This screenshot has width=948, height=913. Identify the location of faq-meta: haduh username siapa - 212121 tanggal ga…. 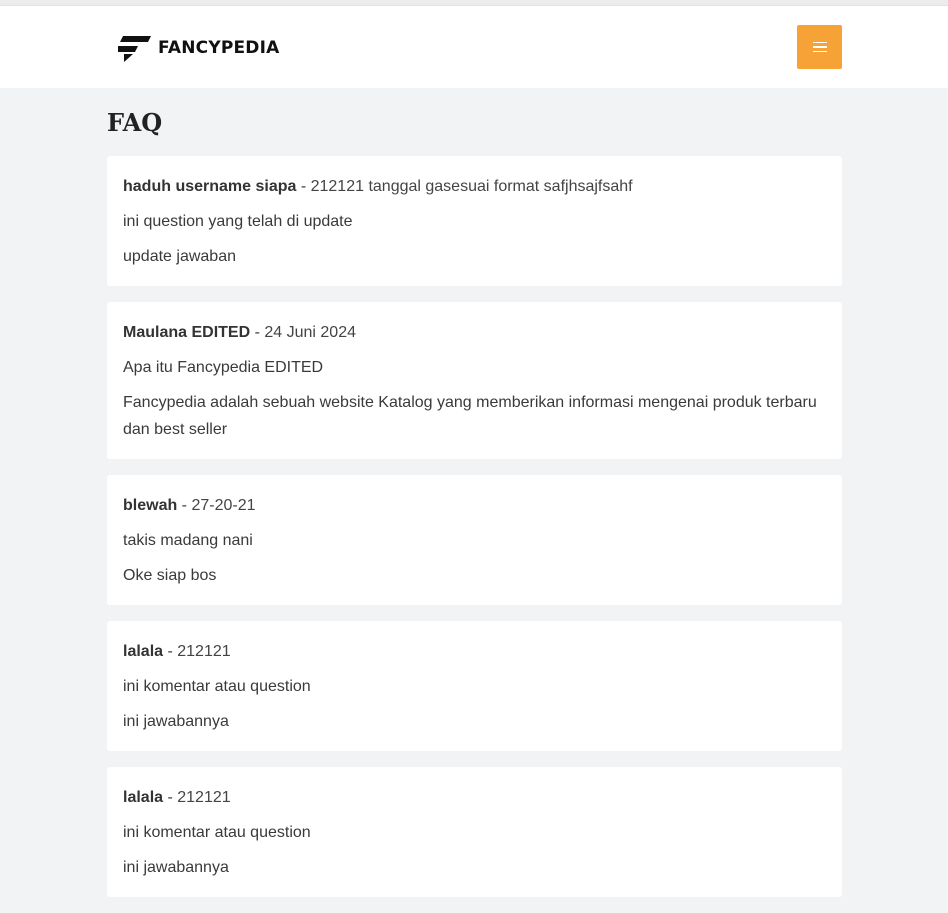
(378, 186).